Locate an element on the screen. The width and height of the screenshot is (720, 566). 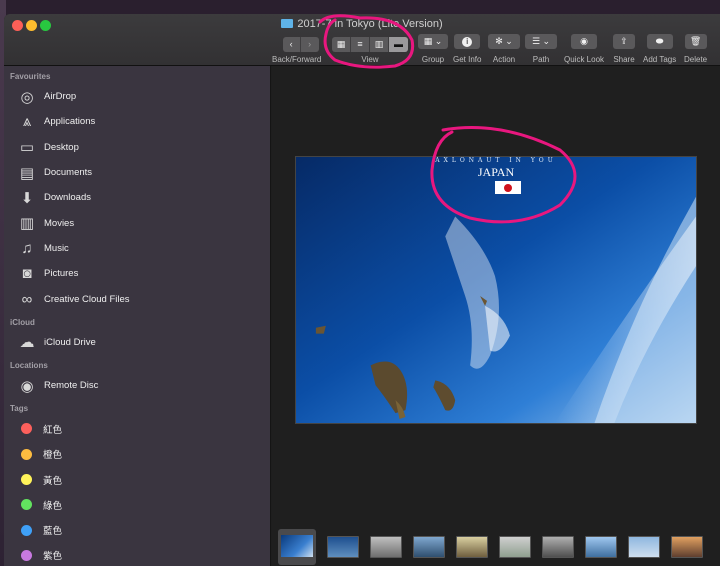
path-group: ☰ ⌄ Path is located at coordinates (541, 49).